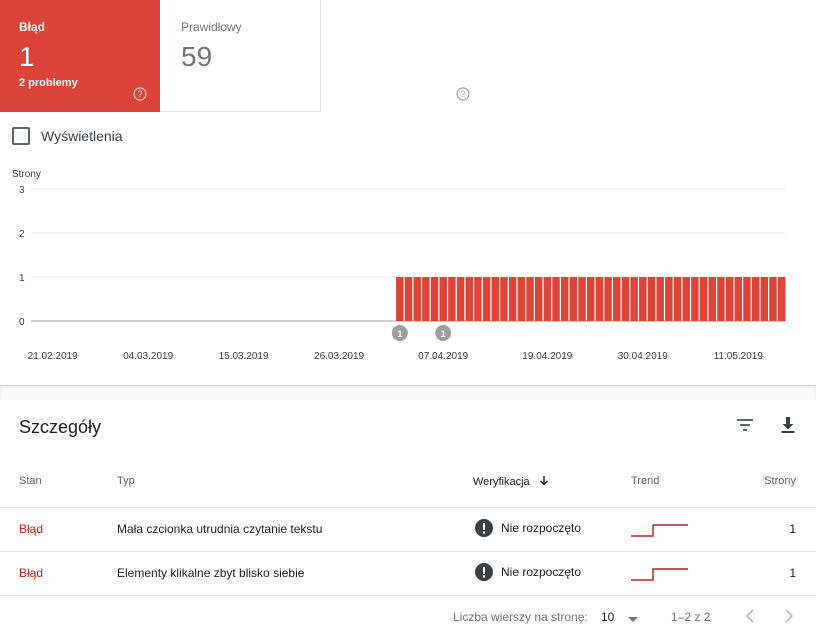  Describe the element at coordinates (22, 278) in the screenshot. I see `y-tick-label: 1` at that location.